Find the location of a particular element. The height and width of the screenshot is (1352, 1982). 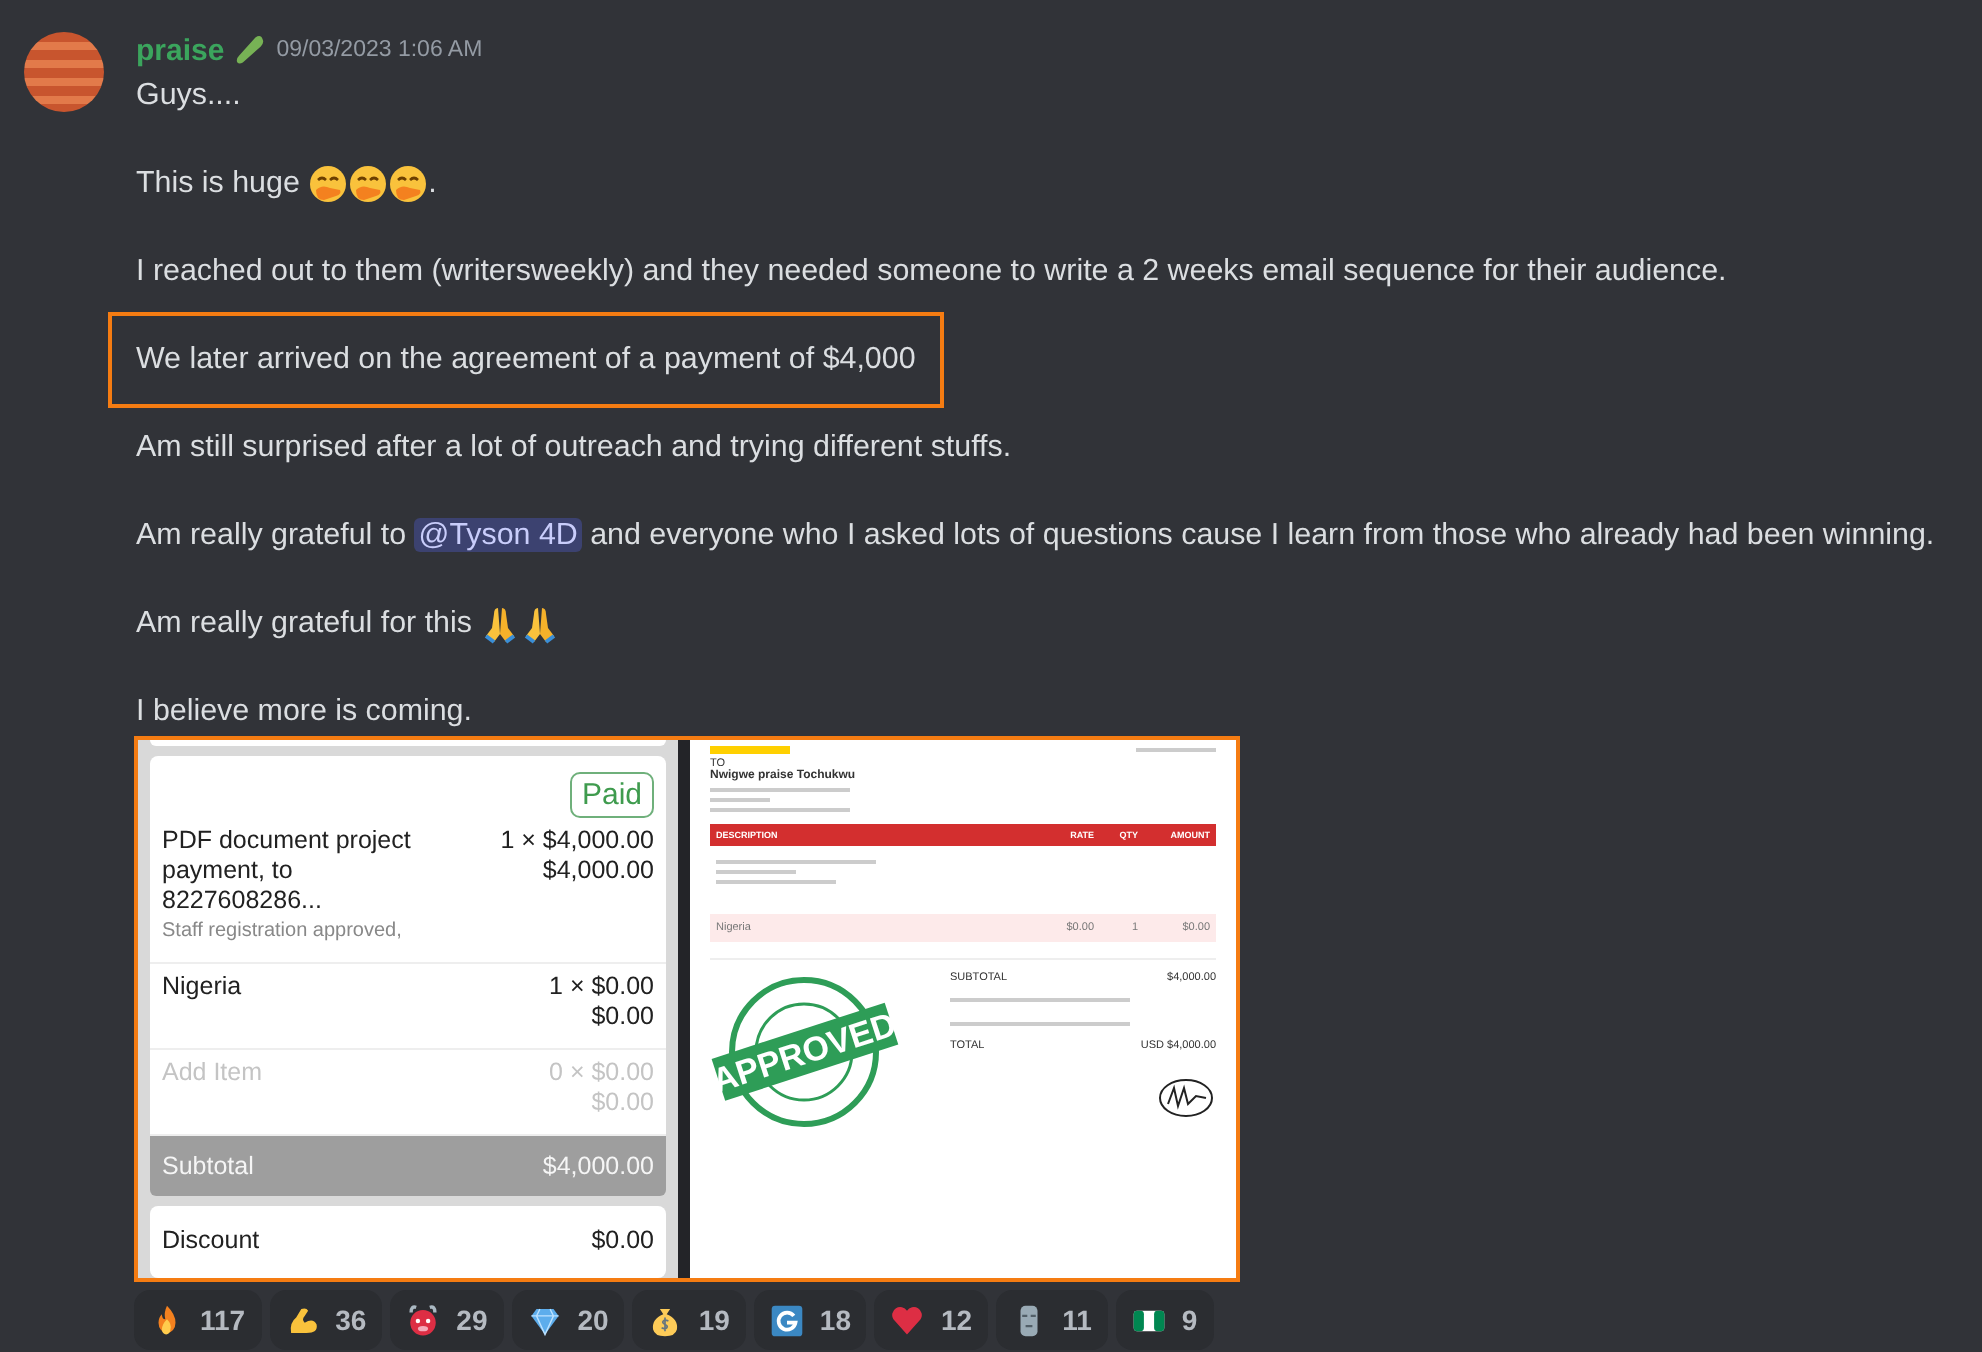

flexed-biceps-icon is located at coordinates (302, 1320).